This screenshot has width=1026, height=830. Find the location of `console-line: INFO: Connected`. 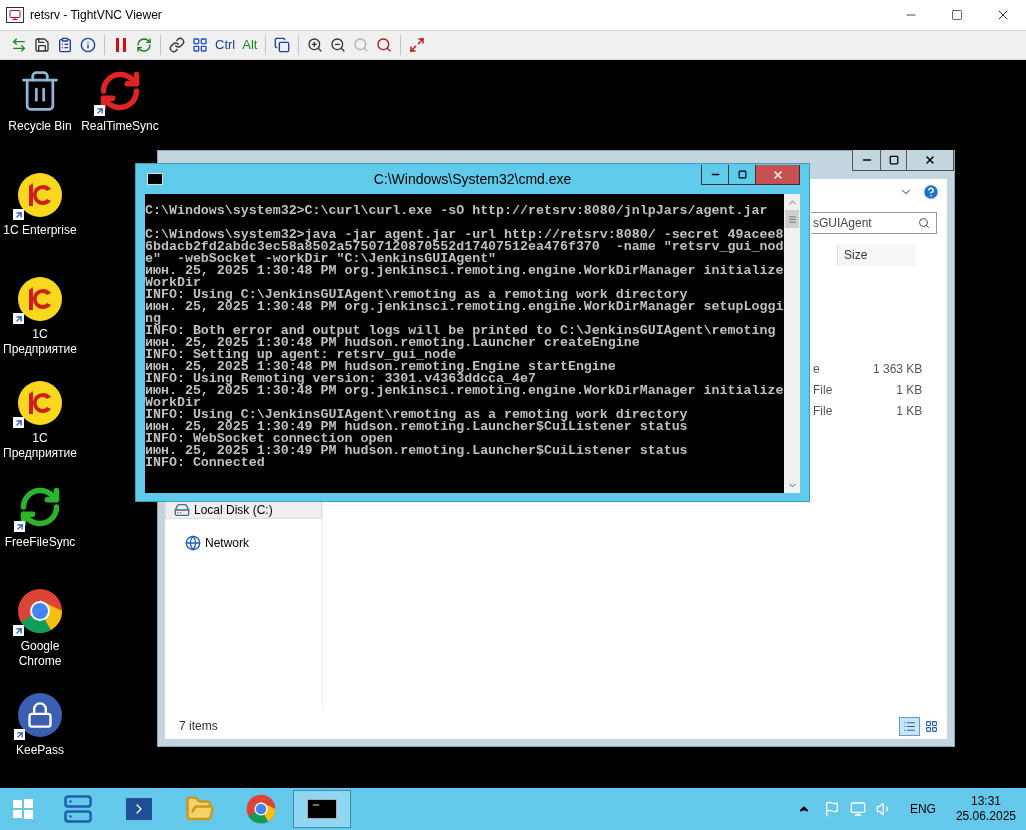

console-line: INFO: Connected is located at coordinates (205, 463).